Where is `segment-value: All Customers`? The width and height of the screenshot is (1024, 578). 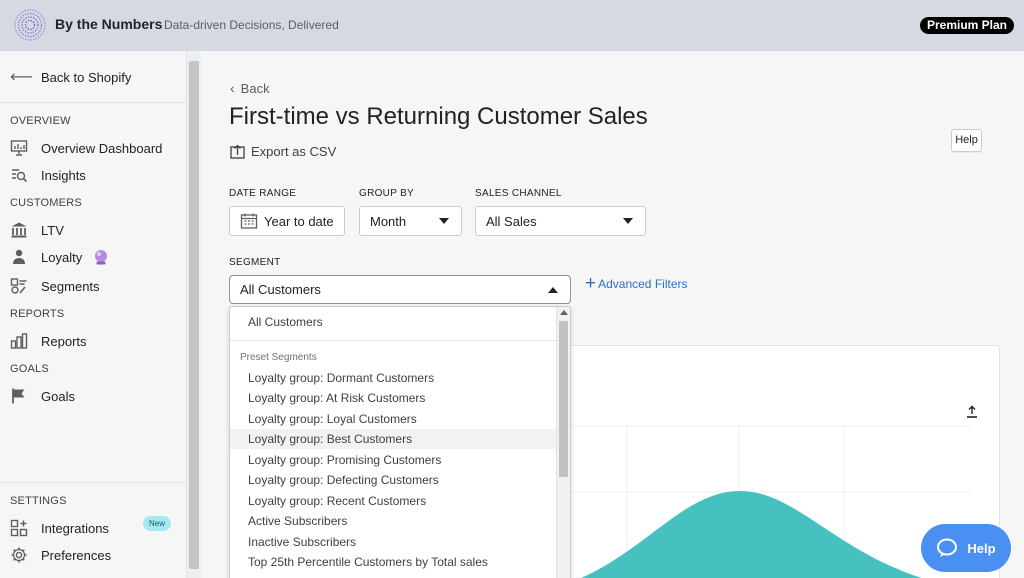 segment-value: All Customers is located at coordinates (280, 289).